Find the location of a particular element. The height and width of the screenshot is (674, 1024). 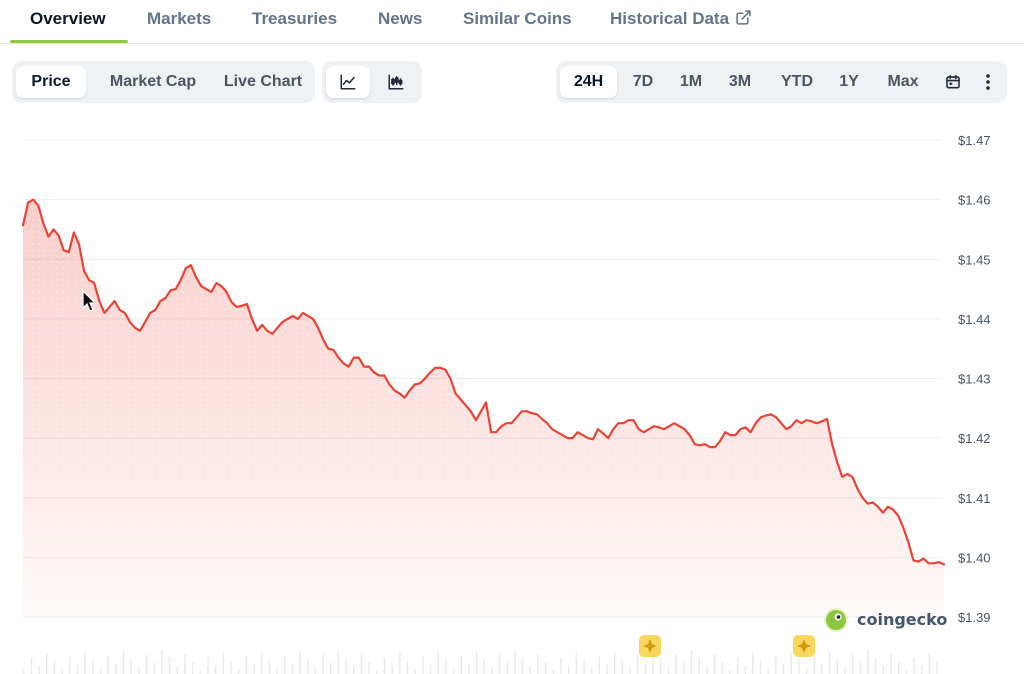

market-cap-button: Market Cap is located at coordinates (153, 82).